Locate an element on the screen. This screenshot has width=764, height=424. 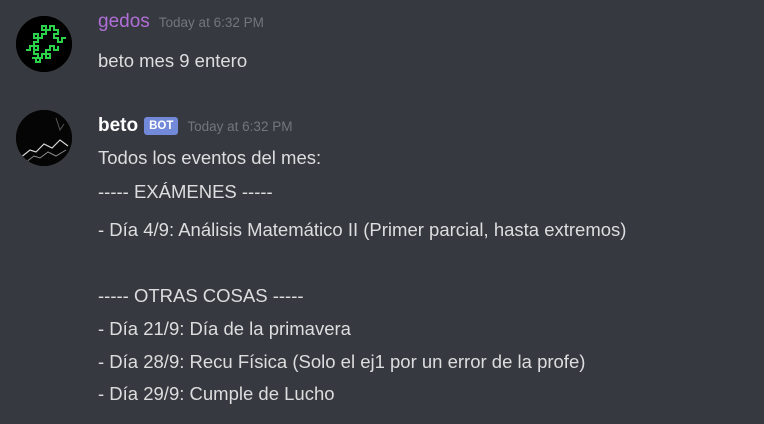
message-line: ----- OTRAS COSAS ----- is located at coordinates (201, 295).